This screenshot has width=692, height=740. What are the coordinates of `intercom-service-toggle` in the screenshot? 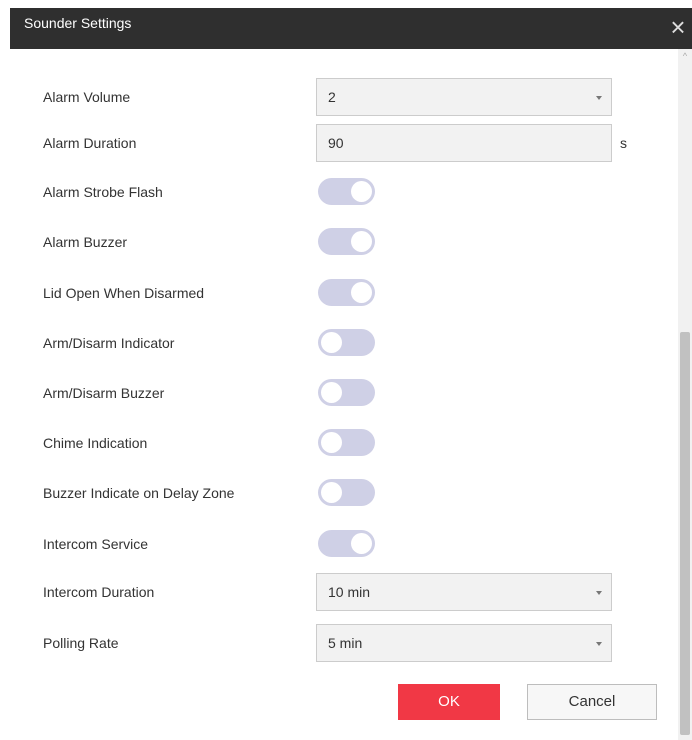 It's located at (346, 543).